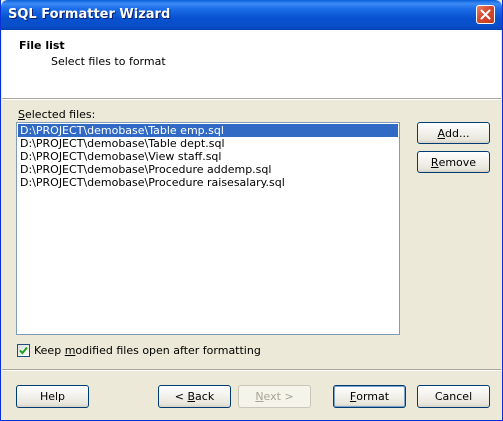 The image size is (503, 421). I want to click on window-title: SQL Formatter Wizard, so click(89, 14).